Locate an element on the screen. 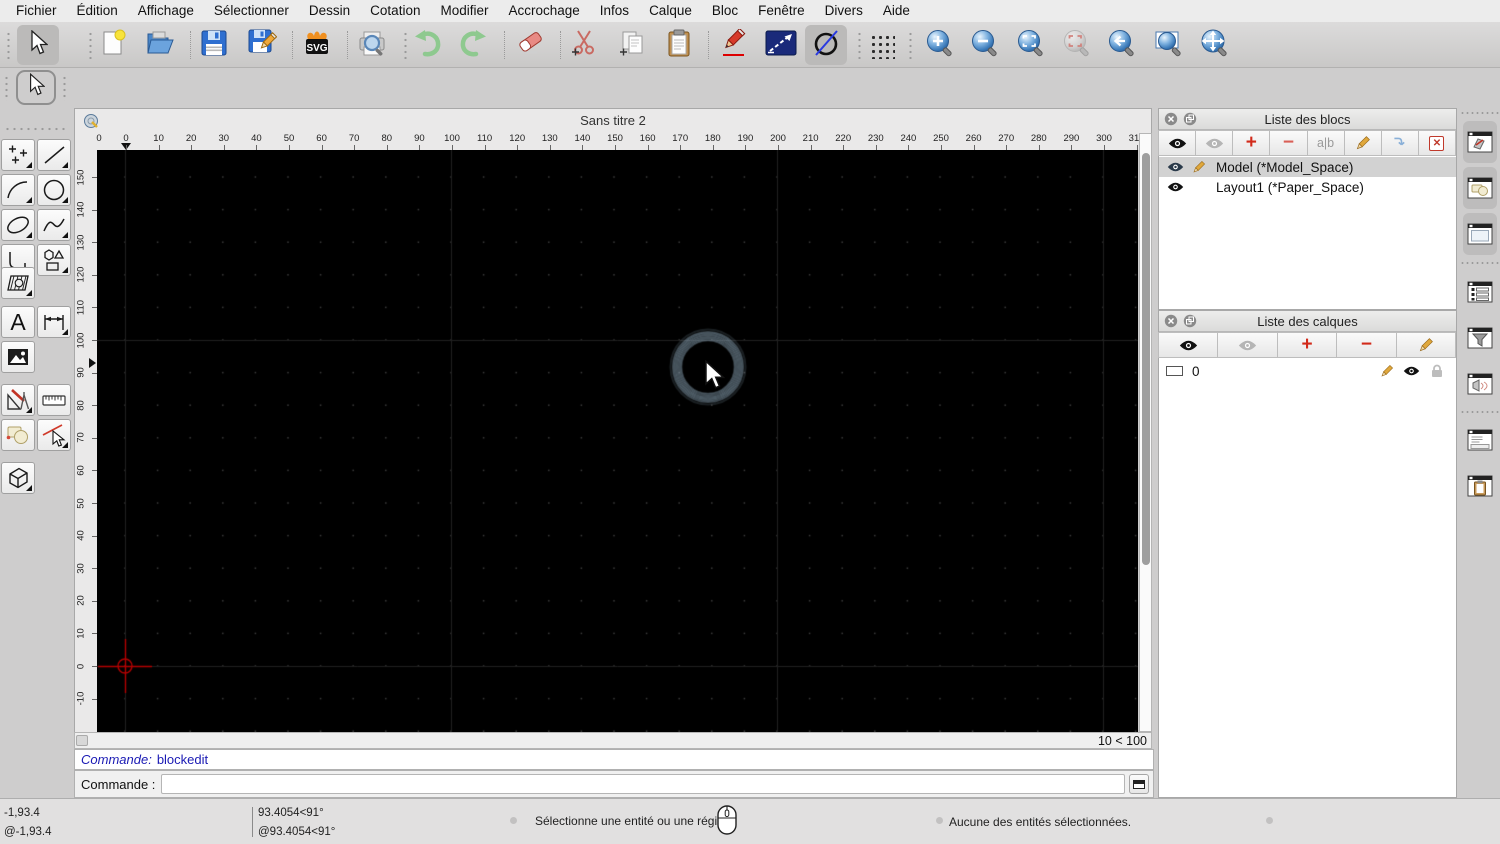  dock-entity-widget-button is located at coordinates (1480, 384).